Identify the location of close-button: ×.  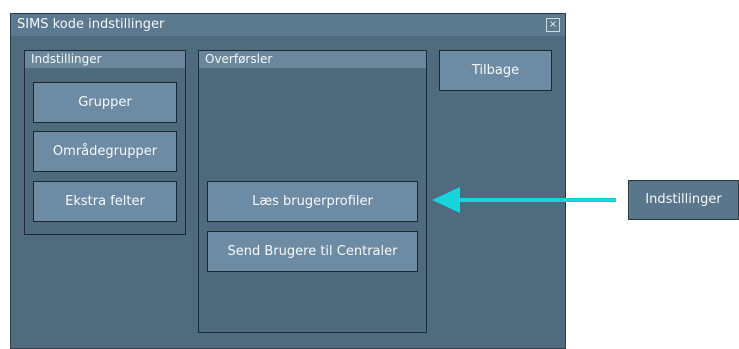
(553, 25).